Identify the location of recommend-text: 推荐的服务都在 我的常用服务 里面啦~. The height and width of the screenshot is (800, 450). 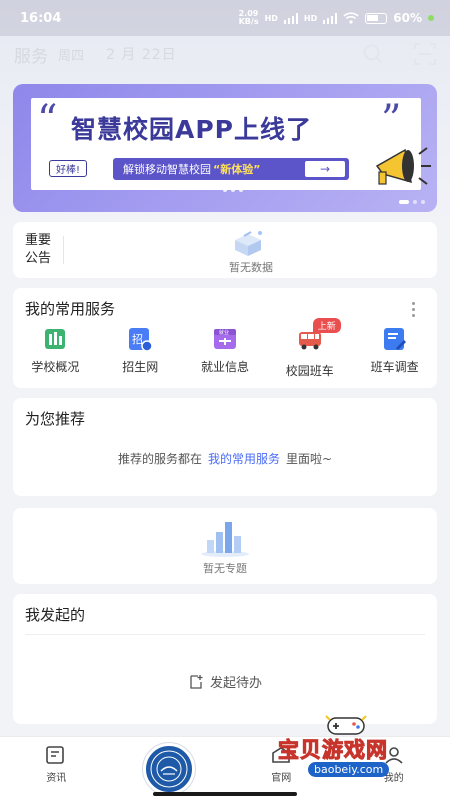
(225, 459).